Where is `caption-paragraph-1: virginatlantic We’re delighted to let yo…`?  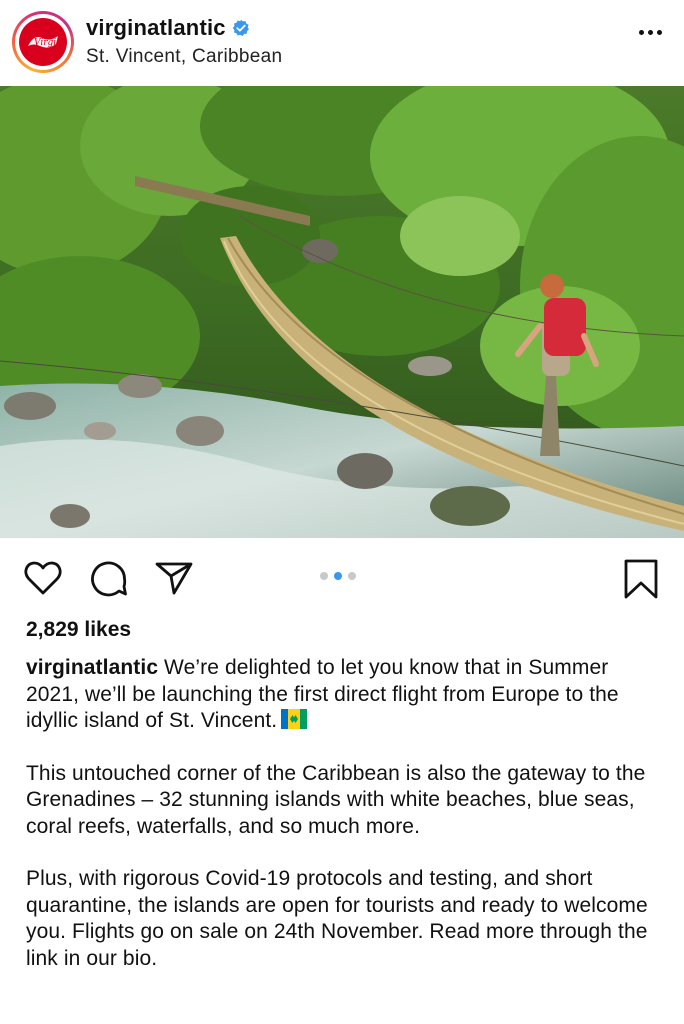 caption-paragraph-1: virginatlantic We’re delighted to let yo… is located at coordinates (346, 695).